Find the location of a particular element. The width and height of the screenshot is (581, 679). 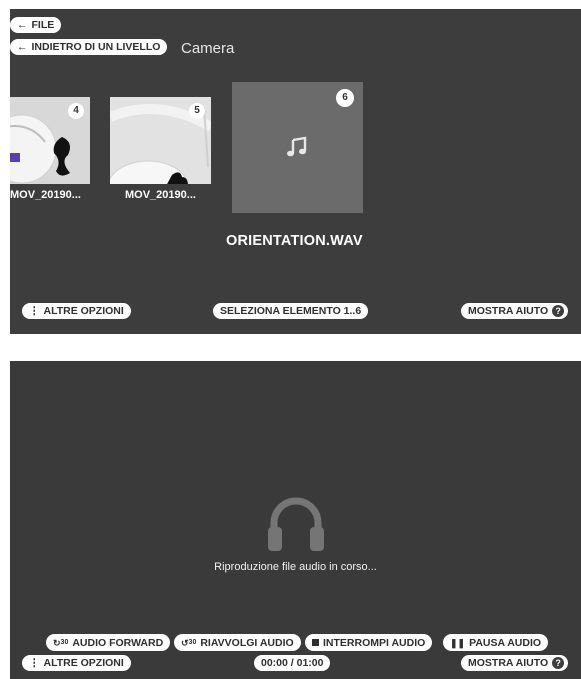

pause-audio-button: ❚❚ PAUSA AUDIO is located at coordinates (496, 642).